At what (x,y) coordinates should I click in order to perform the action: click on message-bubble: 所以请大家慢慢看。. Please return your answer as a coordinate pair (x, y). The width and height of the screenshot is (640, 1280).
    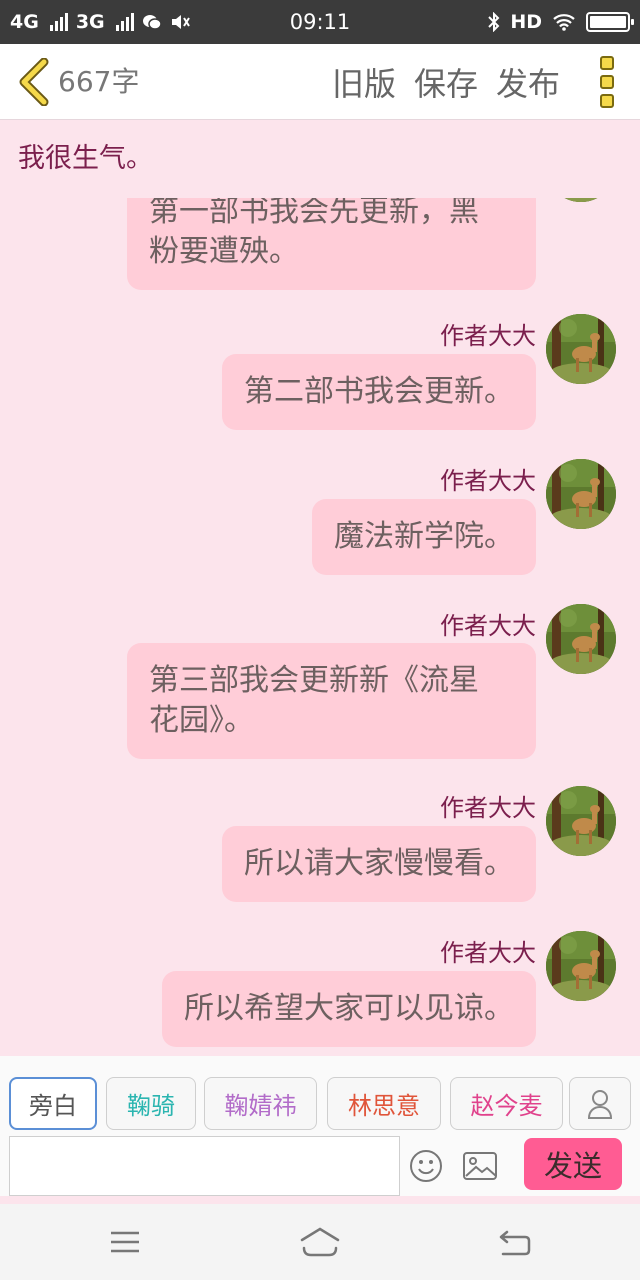
    Looking at the image, I should click on (379, 864).